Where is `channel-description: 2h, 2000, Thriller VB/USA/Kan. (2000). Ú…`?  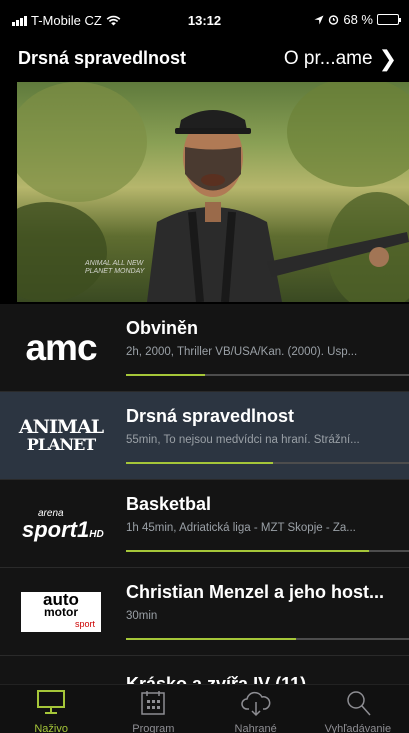 channel-description: 2h, 2000, Thriller VB/USA/Kan. (2000). Ú… is located at coordinates (242, 352).